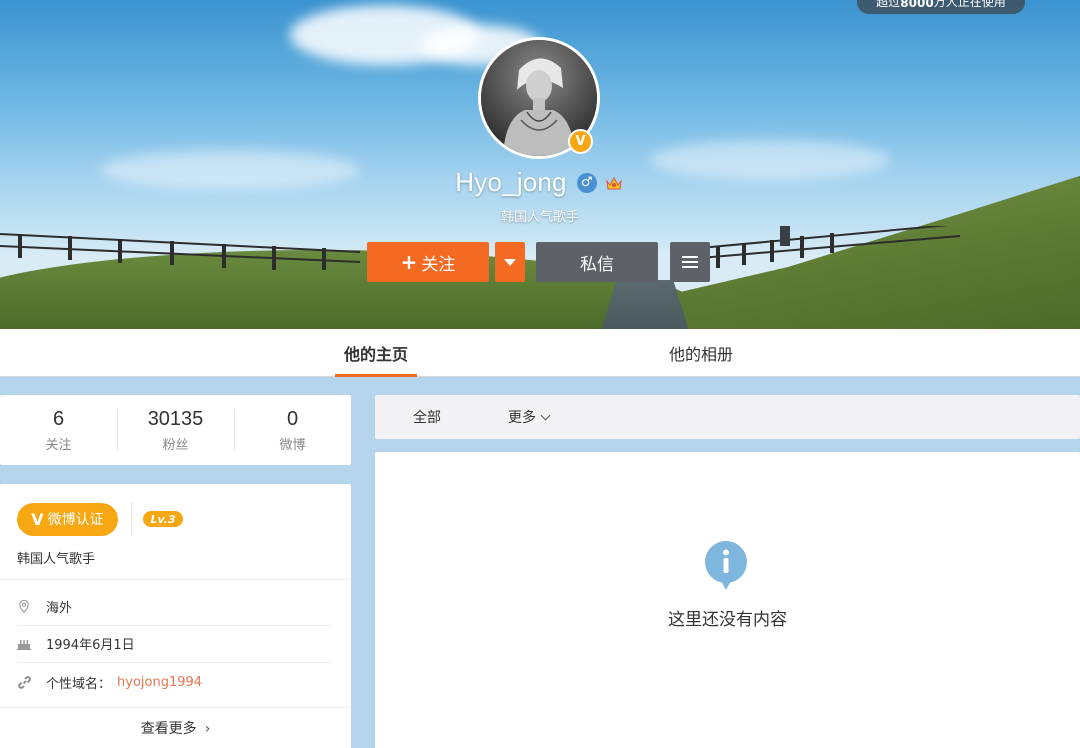 The width and height of the screenshot is (1080, 748). I want to click on banner-number: 8000, so click(917, 5).